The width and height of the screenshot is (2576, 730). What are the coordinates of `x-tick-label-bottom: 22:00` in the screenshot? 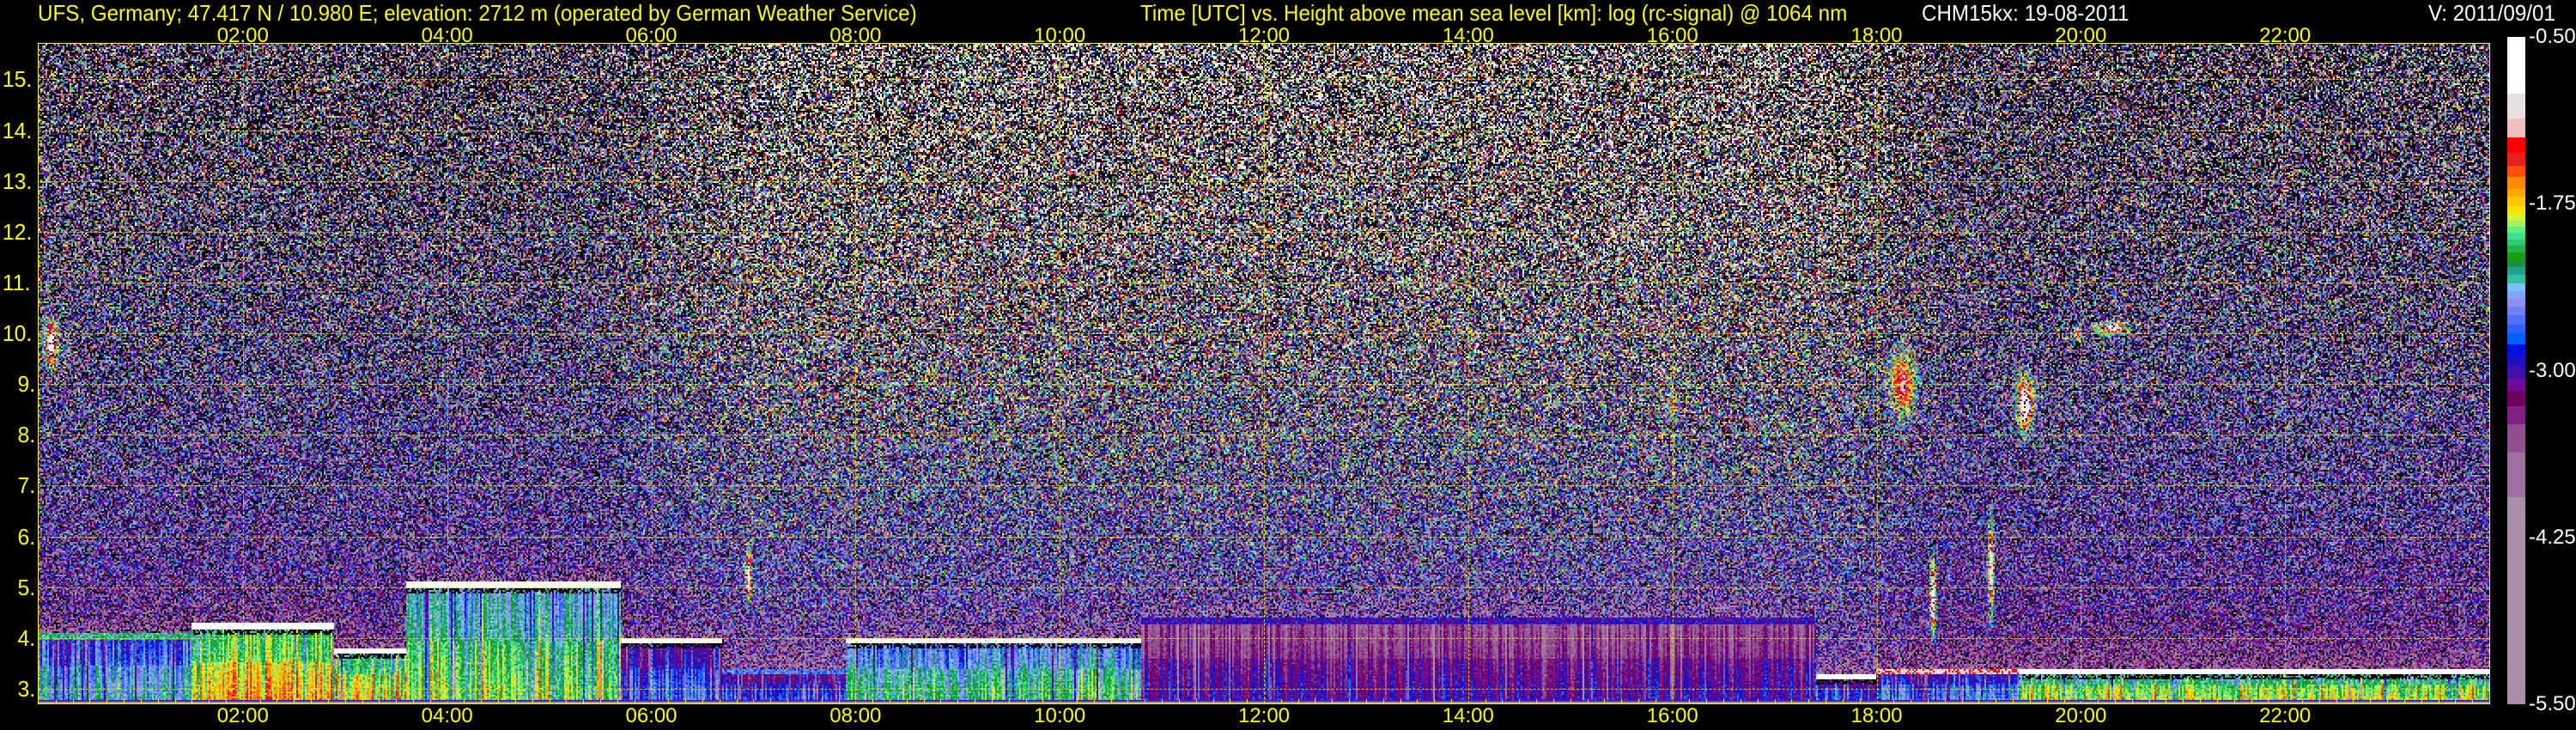 It's located at (2285, 715).